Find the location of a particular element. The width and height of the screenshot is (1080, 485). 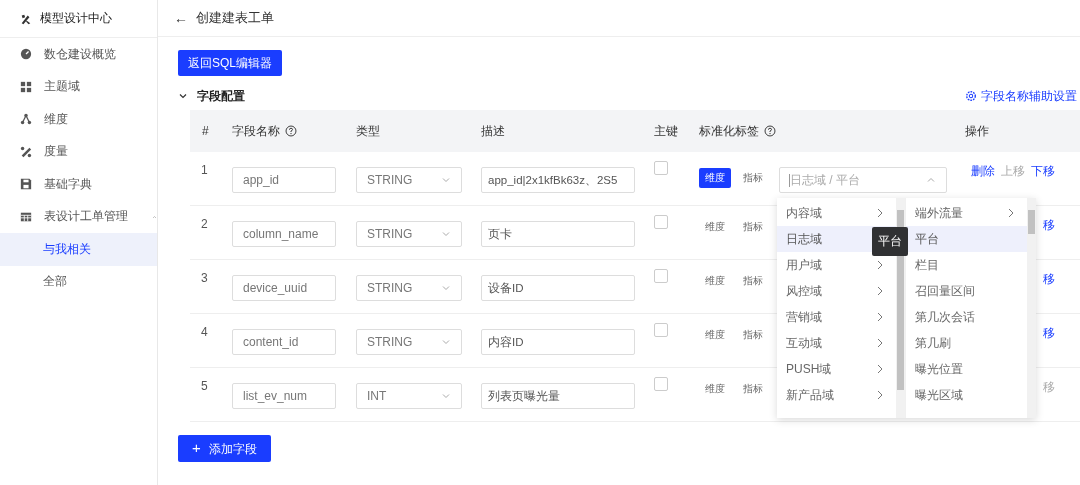

chevron-icon is located at coordinates (183, 96).